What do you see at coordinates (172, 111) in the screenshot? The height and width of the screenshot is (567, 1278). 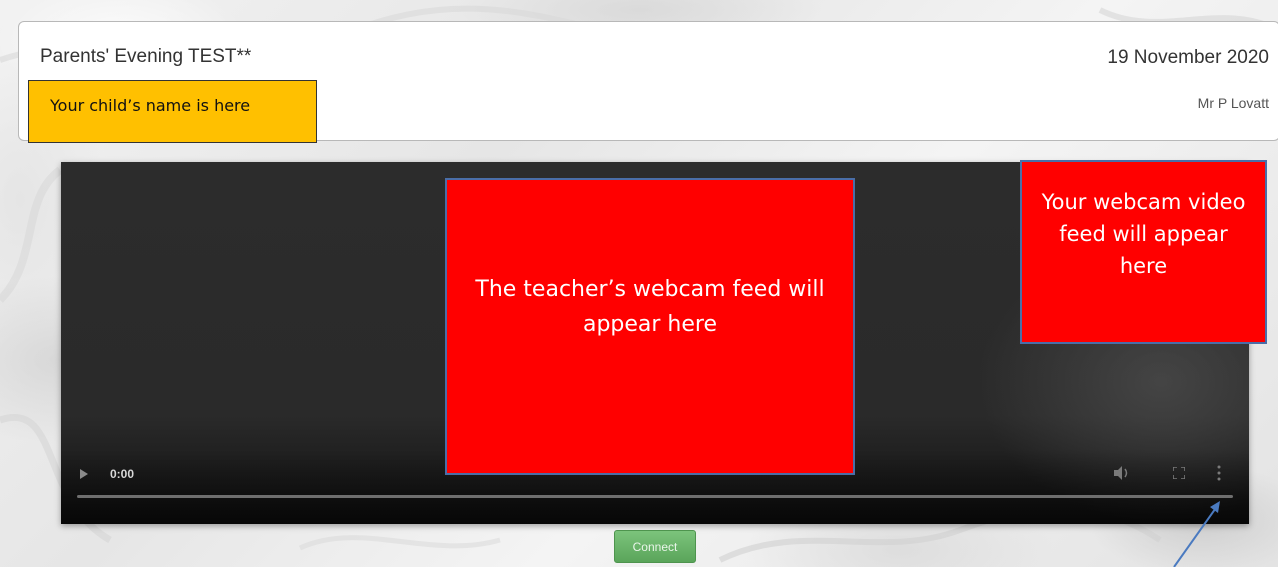 I see `child-name-callout: Your child’s name is here` at bounding box center [172, 111].